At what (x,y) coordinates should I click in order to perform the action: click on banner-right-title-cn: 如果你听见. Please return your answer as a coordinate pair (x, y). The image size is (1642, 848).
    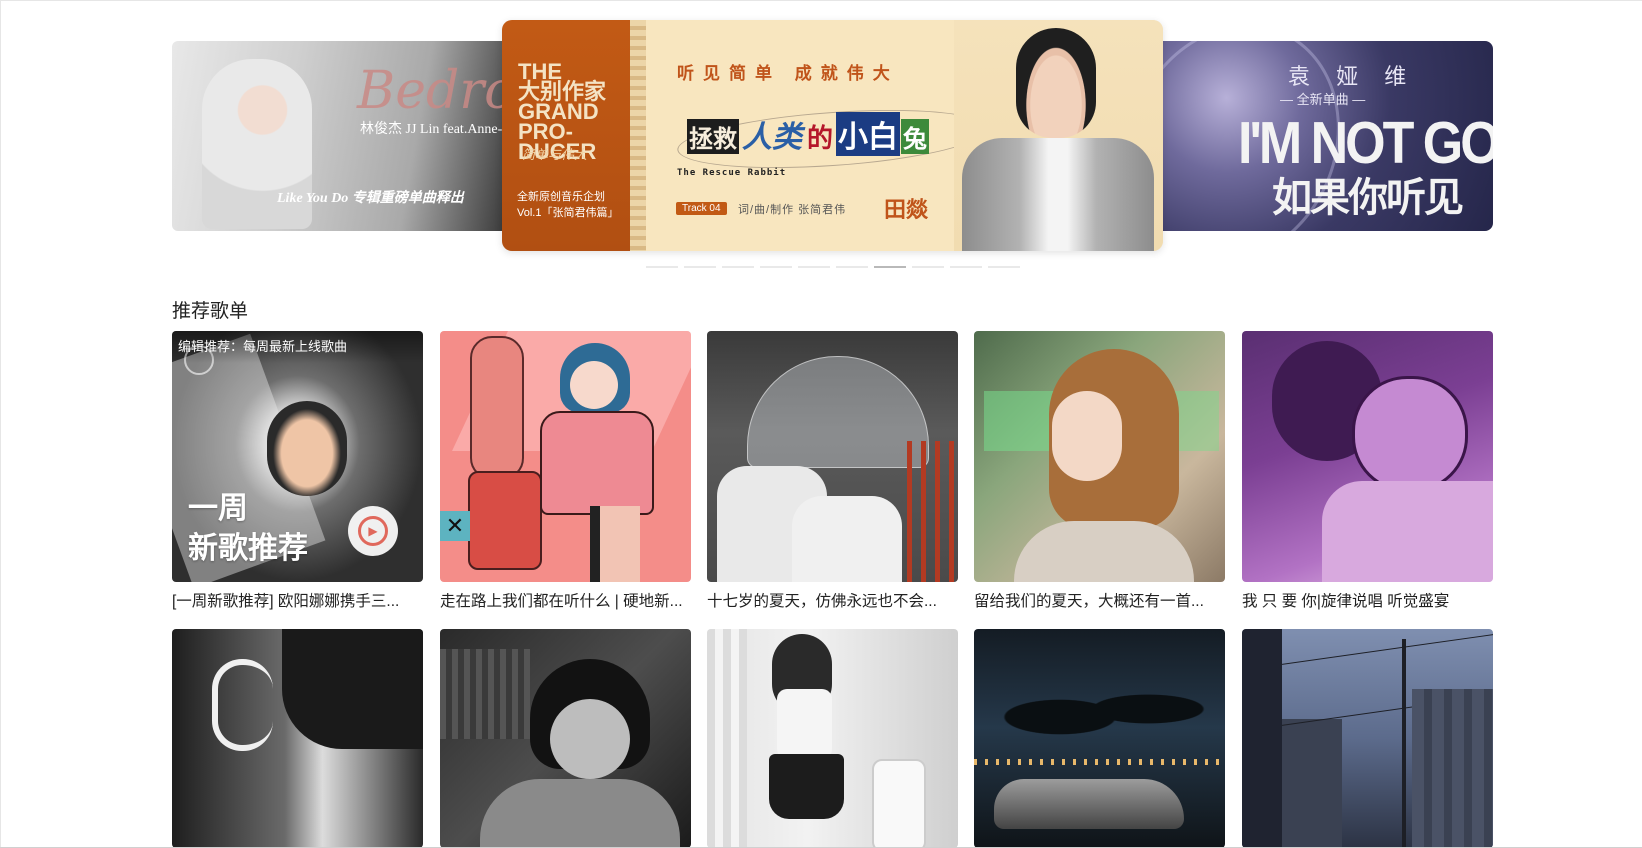
    Looking at the image, I should click on (1368, 198).